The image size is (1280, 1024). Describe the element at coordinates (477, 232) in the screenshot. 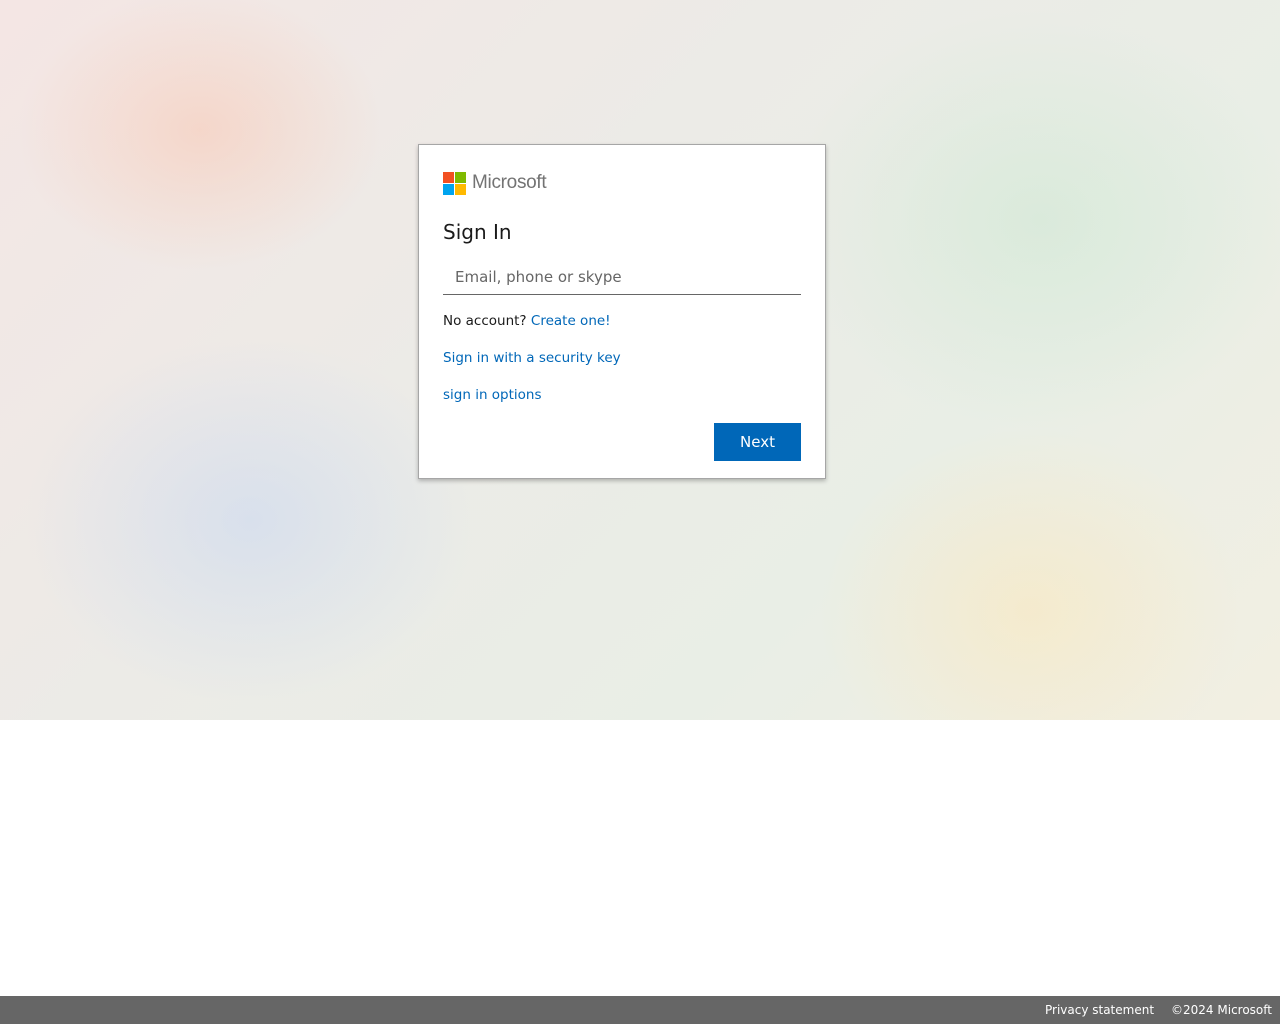

I see `page-title: Sign In` at that location.